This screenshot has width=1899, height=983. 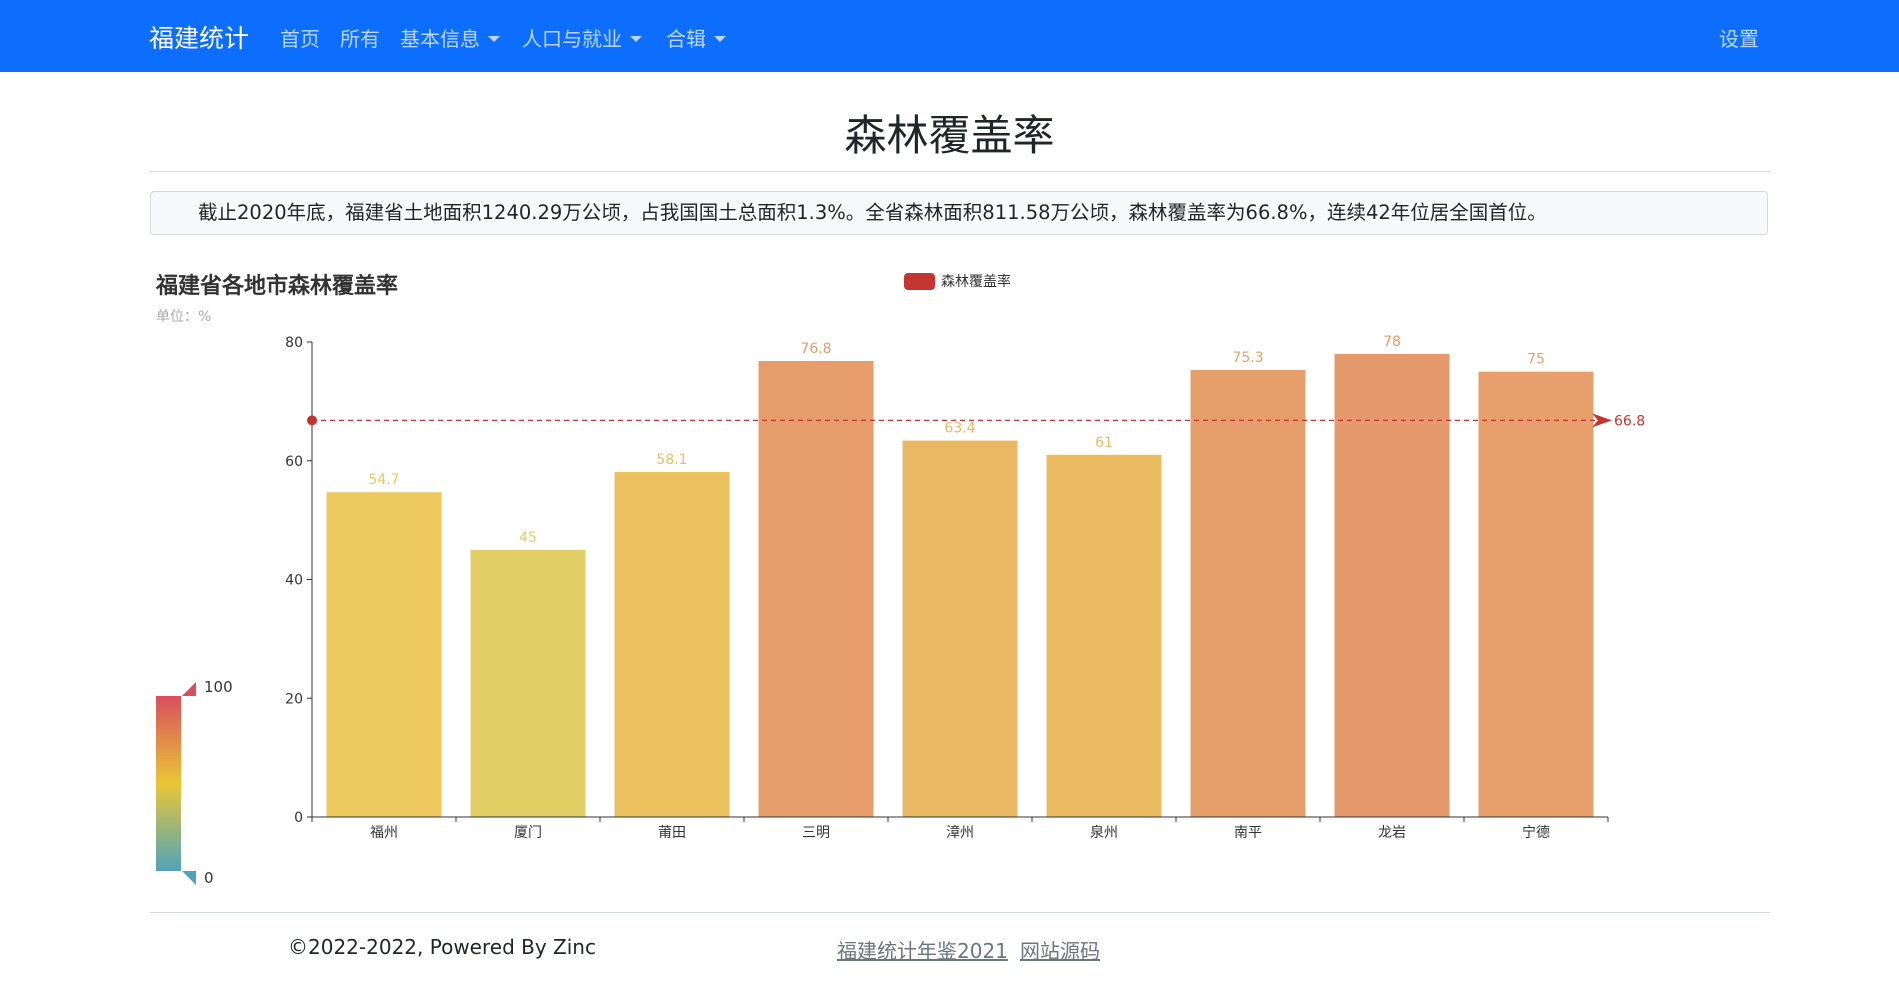 What do you see at coordinates (294, 462) in the screenshot?
I see `y-tick-label: 60` at bounding box center [294, 462].